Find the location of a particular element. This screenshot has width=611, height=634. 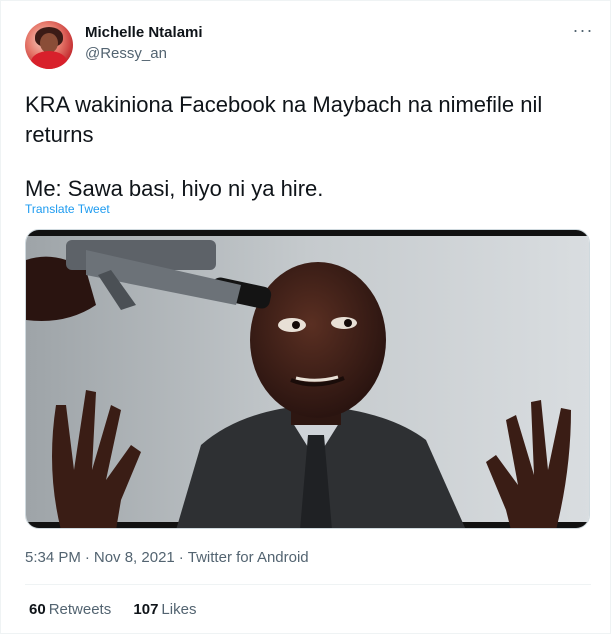

more-options-icon: ··· is located at coordinates (583, 32).